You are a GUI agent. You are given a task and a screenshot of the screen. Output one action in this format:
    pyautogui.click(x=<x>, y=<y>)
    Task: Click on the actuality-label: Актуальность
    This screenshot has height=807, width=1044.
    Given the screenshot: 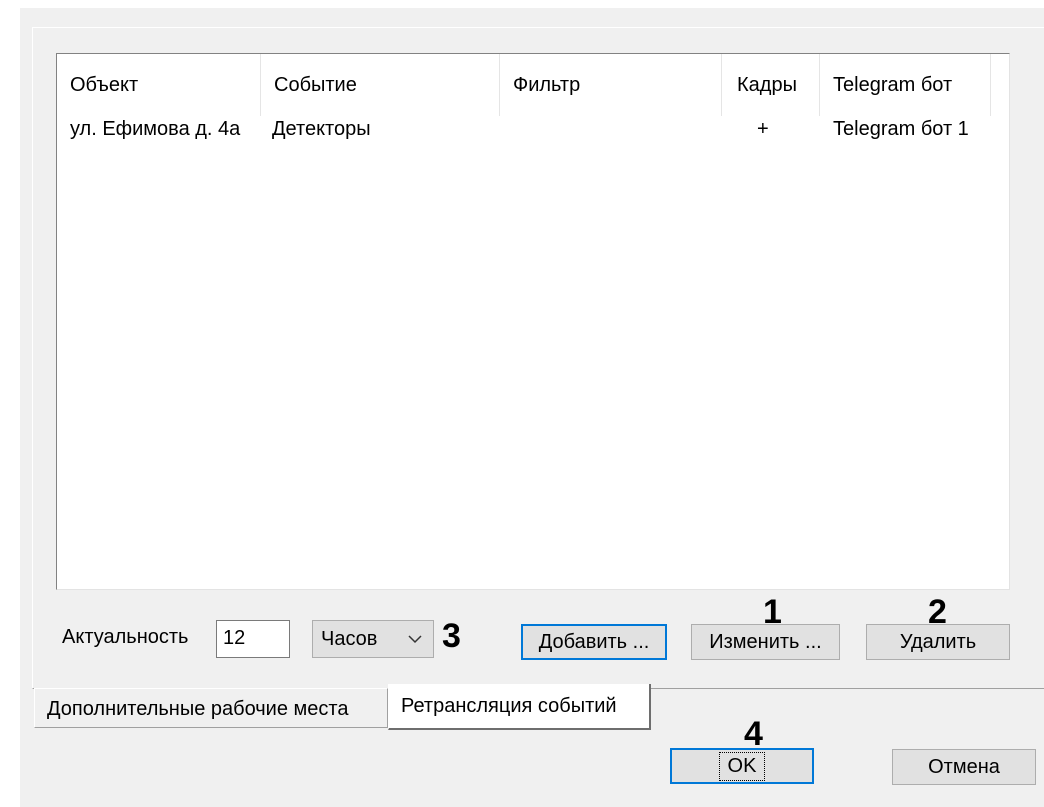 What is the action you would take?
    pyautogui.click(x=125, y=637)
    